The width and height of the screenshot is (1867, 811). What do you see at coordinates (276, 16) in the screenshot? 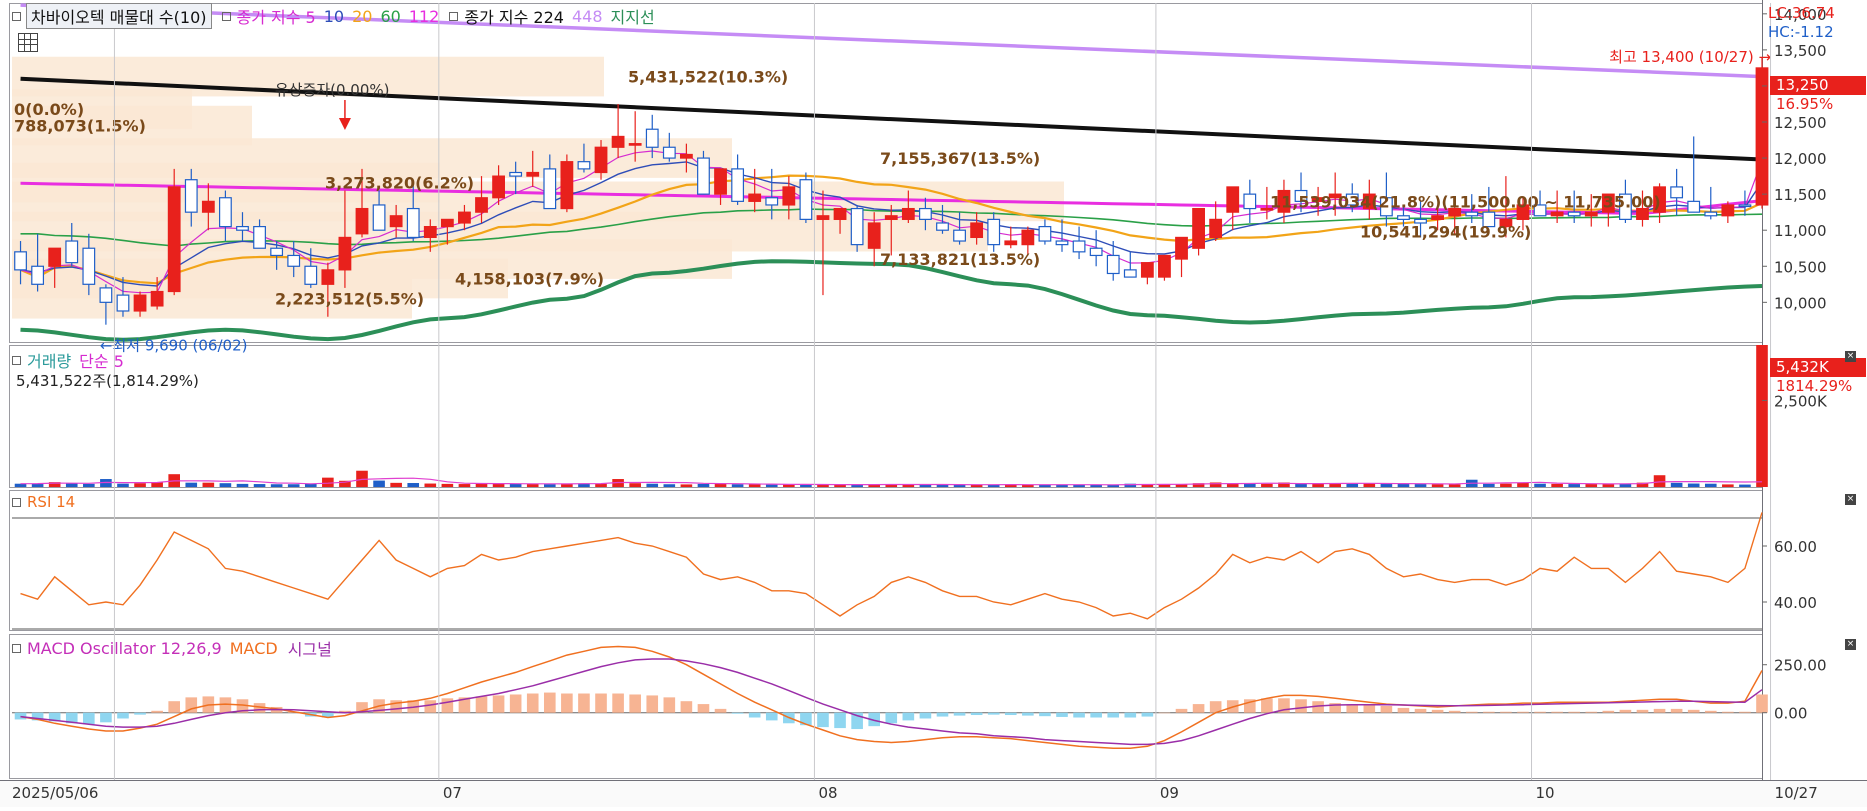
I see `legend-ma-prefix: 종가 지수 5` at bounding box center [276, 16].